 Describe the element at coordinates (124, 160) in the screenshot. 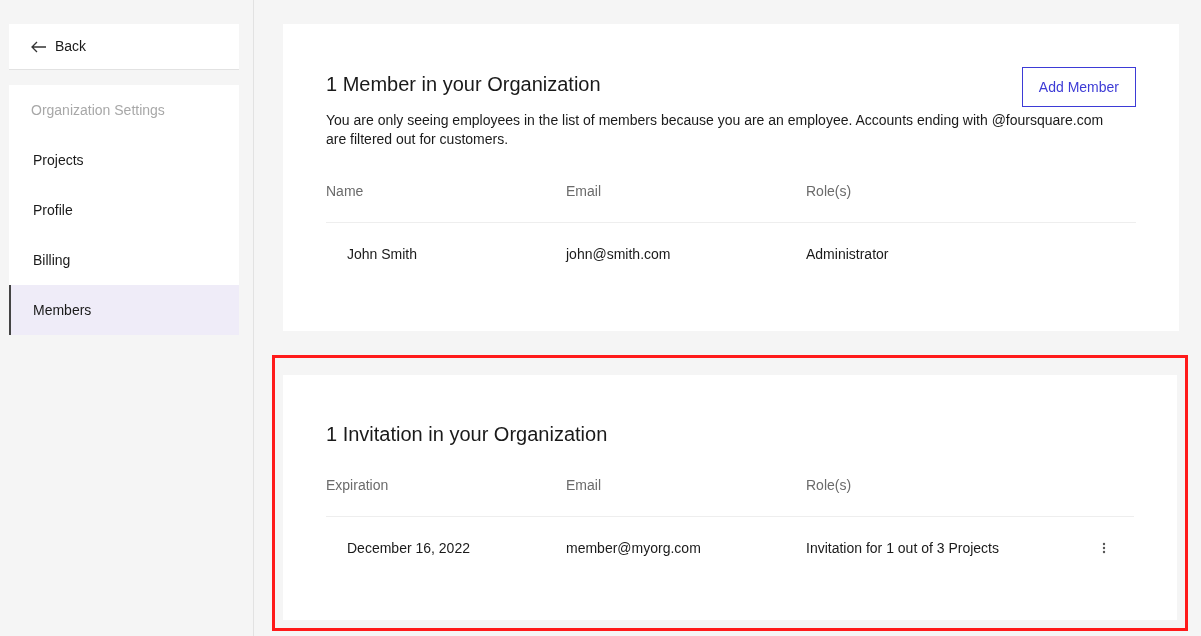

I see `menu-item: Projects` at that location.